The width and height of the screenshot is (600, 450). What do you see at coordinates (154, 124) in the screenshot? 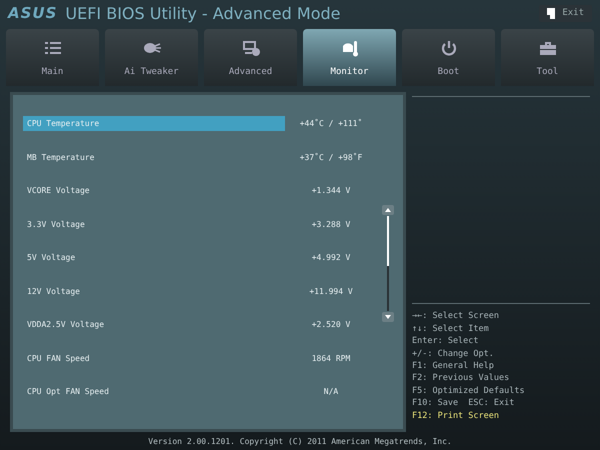
I see `item-label: CPU Temperature` at bounding box center [154, 124].